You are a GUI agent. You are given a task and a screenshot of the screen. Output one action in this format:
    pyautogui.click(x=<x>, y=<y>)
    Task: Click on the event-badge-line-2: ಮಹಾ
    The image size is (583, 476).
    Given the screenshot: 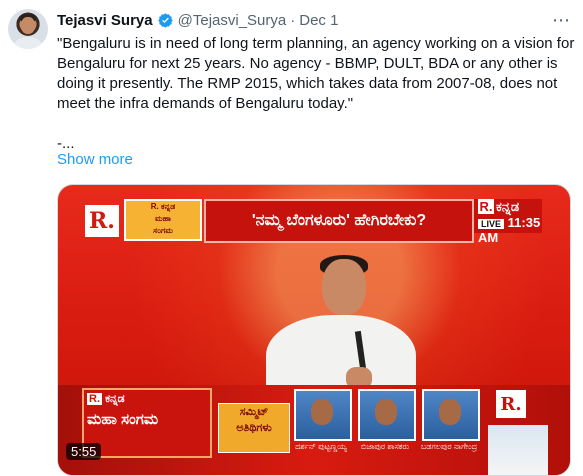 What is the action you would take?
    pyautogui.click(x=163, y=218)
    